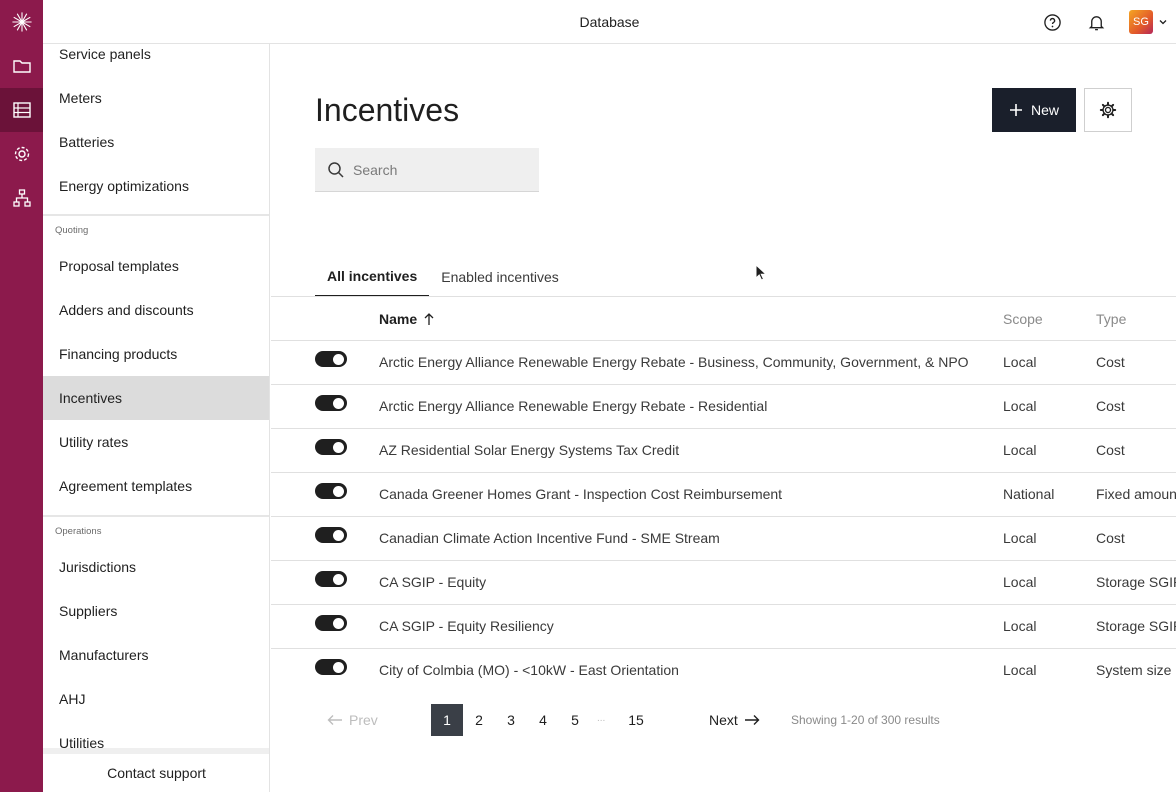  I want to click on column-header-name: Name, so click(407, 319).